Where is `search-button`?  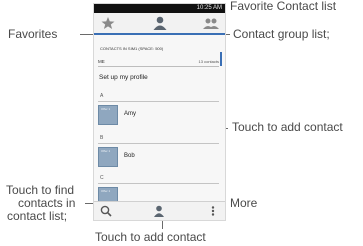
search-button is located at coordinates (106, 211).